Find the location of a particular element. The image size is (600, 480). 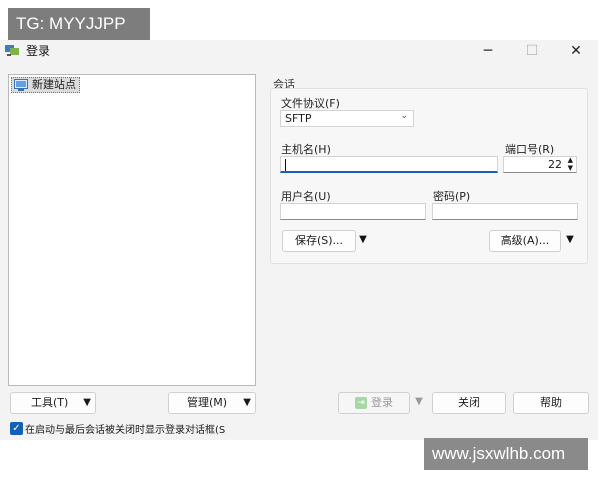

password-input is located at coordinates (505, 211).